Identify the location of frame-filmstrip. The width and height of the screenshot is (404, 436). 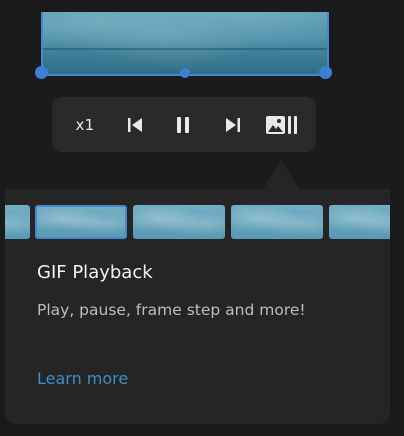
(197, 222).